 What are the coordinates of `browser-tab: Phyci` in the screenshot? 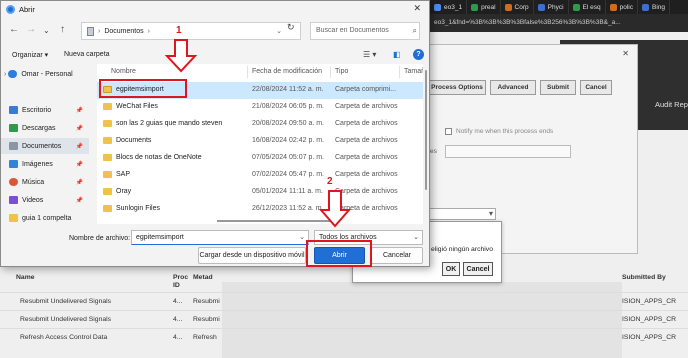 It's located at (551, 7).